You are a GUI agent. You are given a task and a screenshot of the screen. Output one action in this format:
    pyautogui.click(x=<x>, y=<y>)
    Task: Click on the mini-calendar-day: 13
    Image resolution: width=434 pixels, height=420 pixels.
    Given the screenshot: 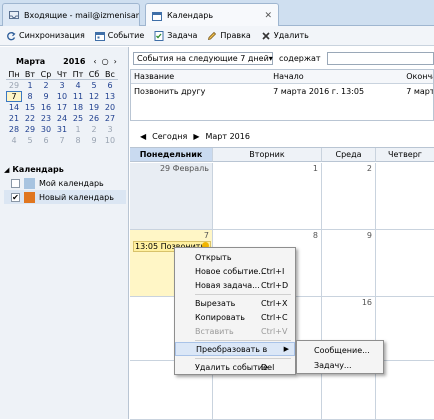 What is the action you would take?
    pyautogui.click(x=110, y=96)
    